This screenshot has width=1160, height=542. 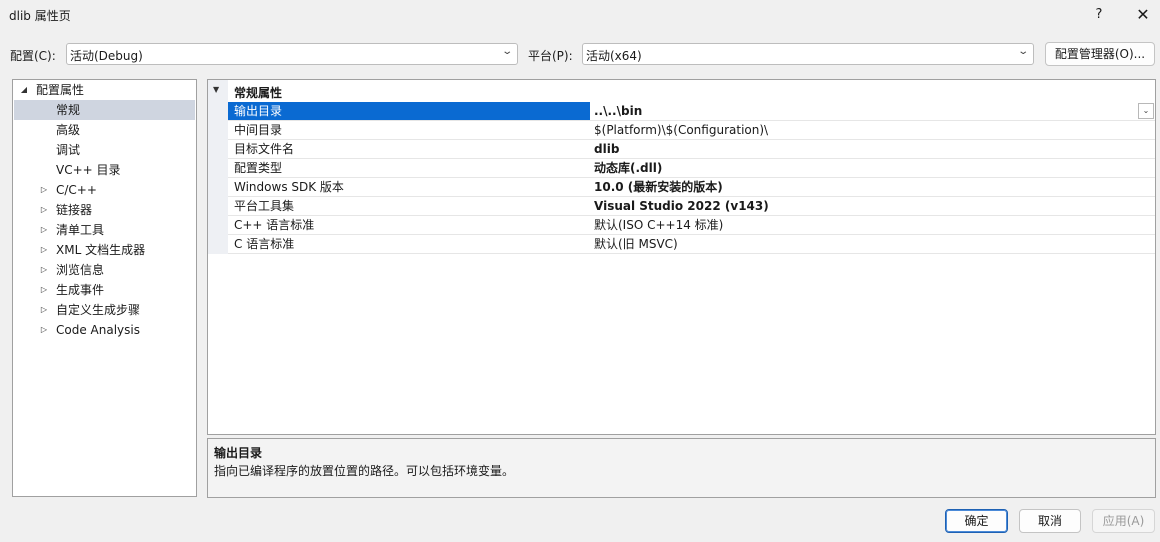 What do you see at coordinates (33, 56) in the screenshot?
I see `config-label: 配置(C):` at bounding box center [33, 56].